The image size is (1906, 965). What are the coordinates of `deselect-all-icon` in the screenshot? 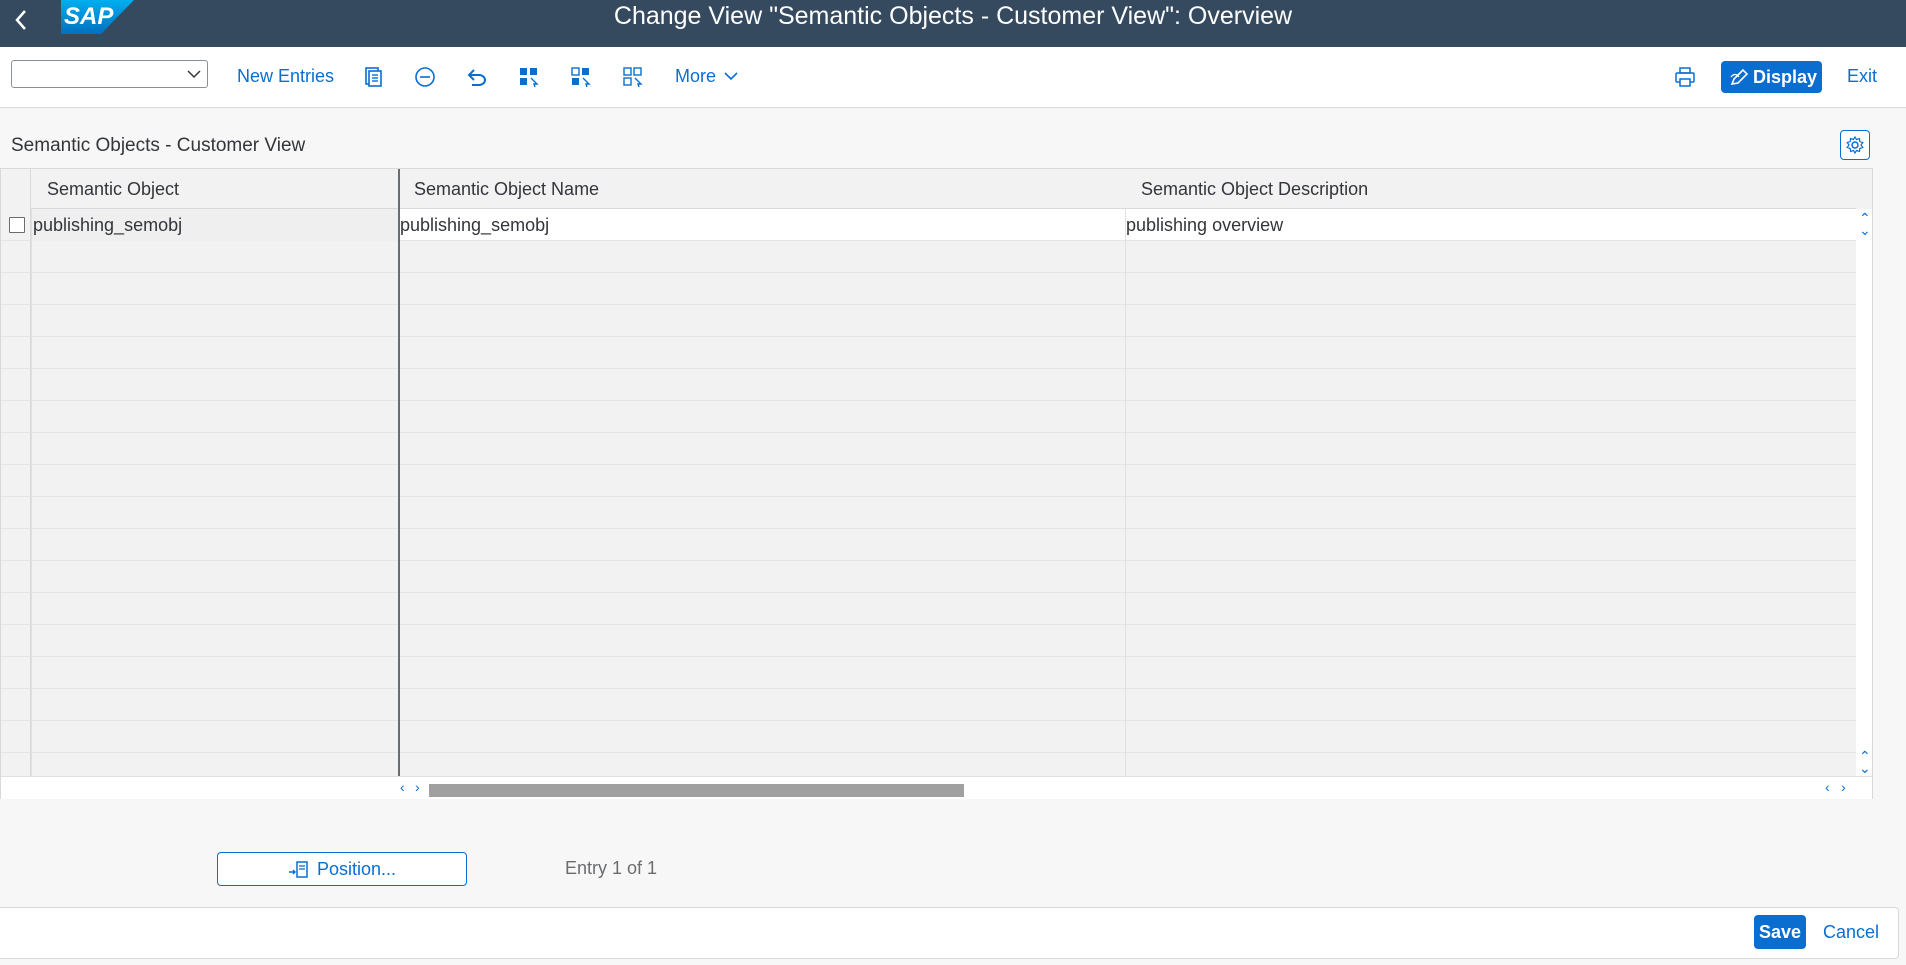 It's located at (633, 77).